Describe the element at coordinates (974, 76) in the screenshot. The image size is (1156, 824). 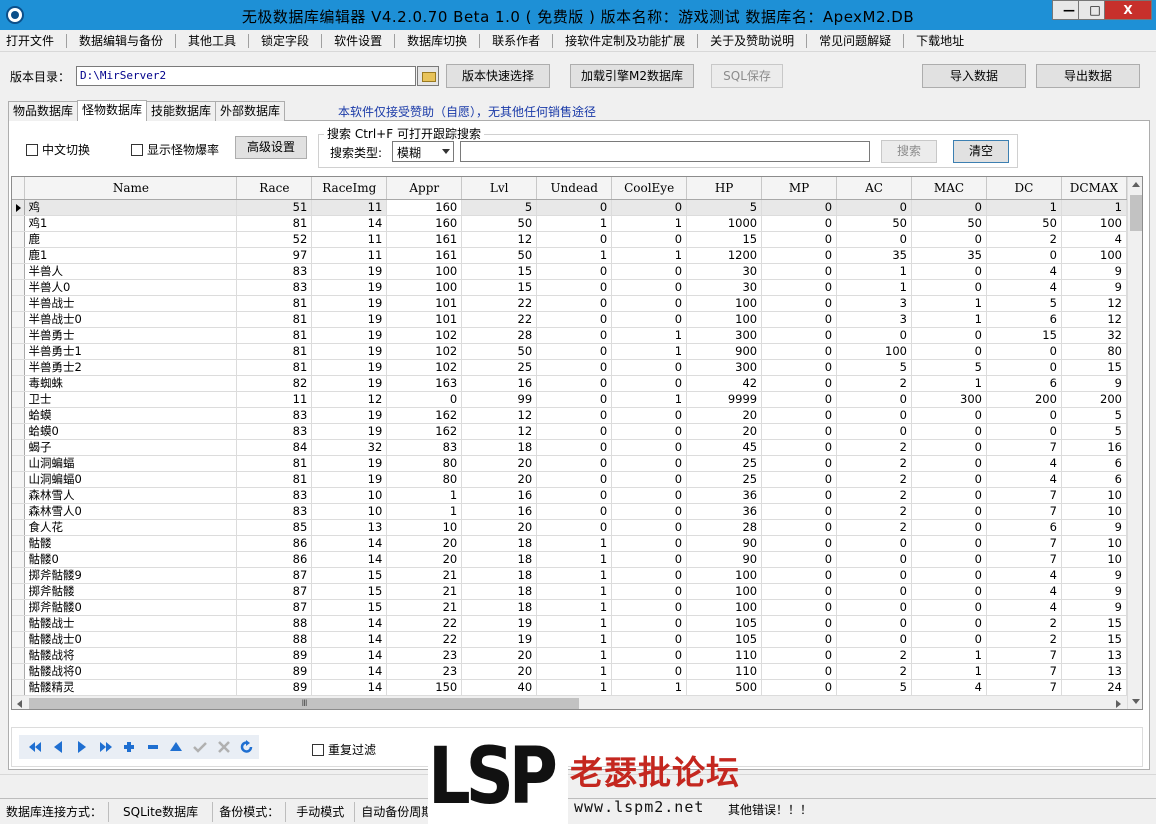
I see `import-button: 导入数据` at that location.